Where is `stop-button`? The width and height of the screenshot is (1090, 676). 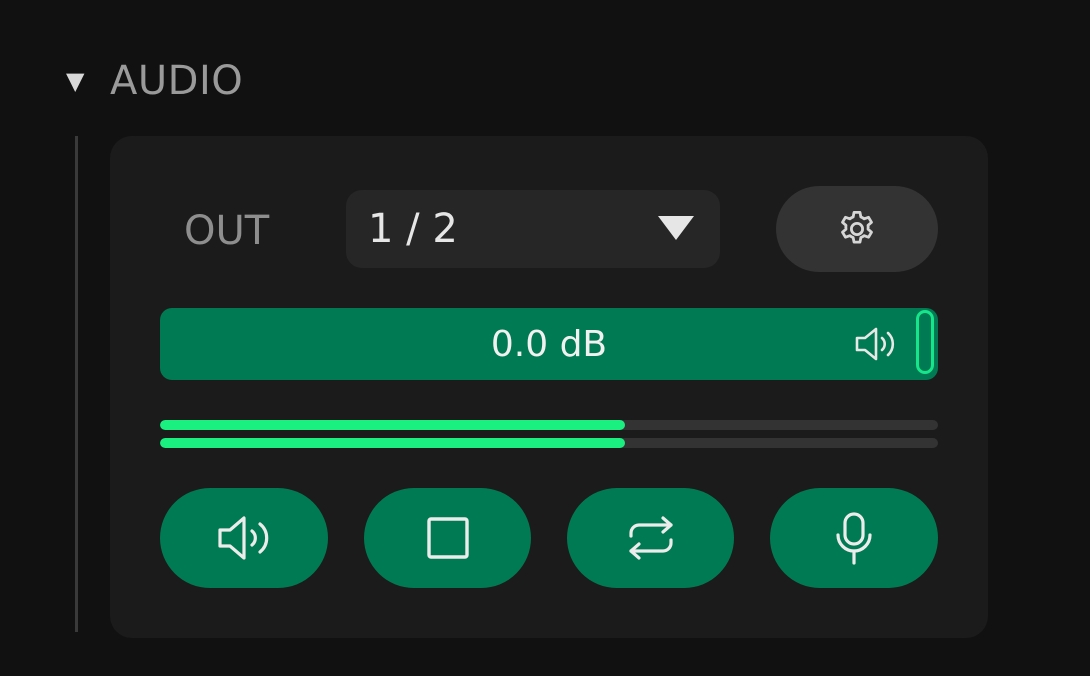 stop-button is located at coordinates (447, 538).